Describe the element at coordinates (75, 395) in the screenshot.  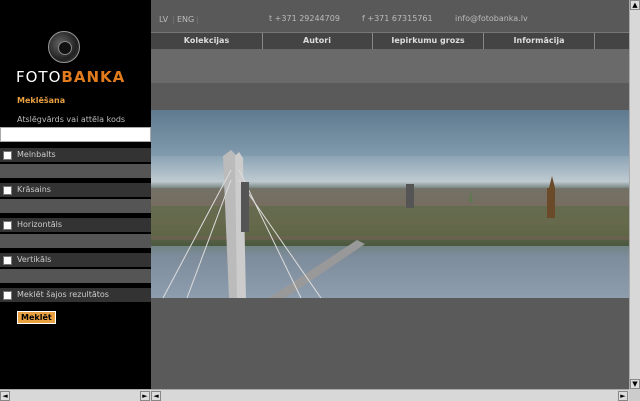
I see `sidebar-horizontal-scrollbar: ◄ ►` at that location.